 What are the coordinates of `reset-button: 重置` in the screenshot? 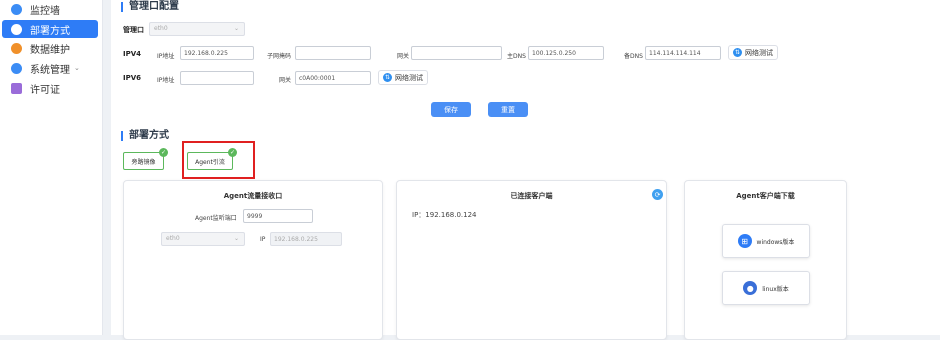 It's located at (508, 109).